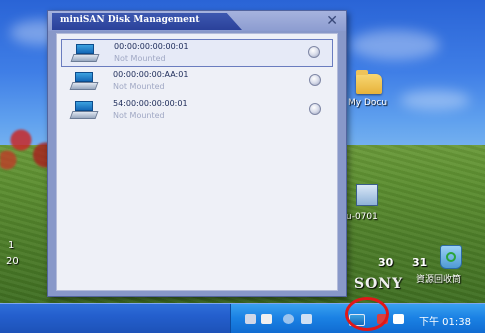  What do you see at coordinates (367, 314) in the screenshot?
I see `highlight-circle-annotation` at bounding box center [367, 314].